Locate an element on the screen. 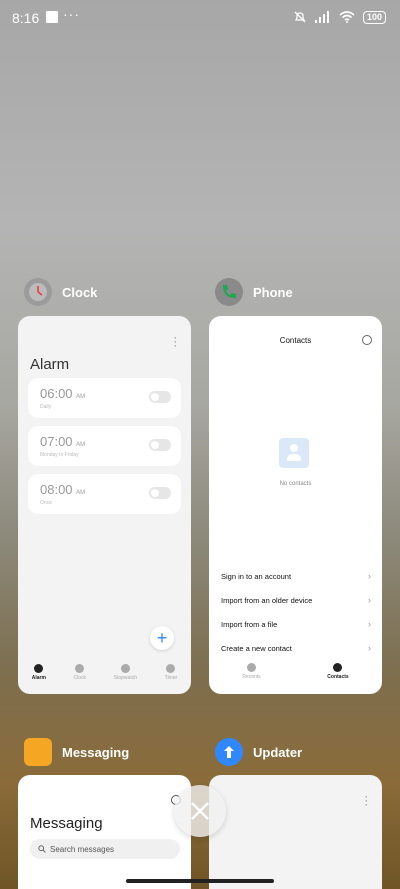 This screenshot has height=889, width=400. app-label-messaging: Messaging is located at coordinates (76, 752).